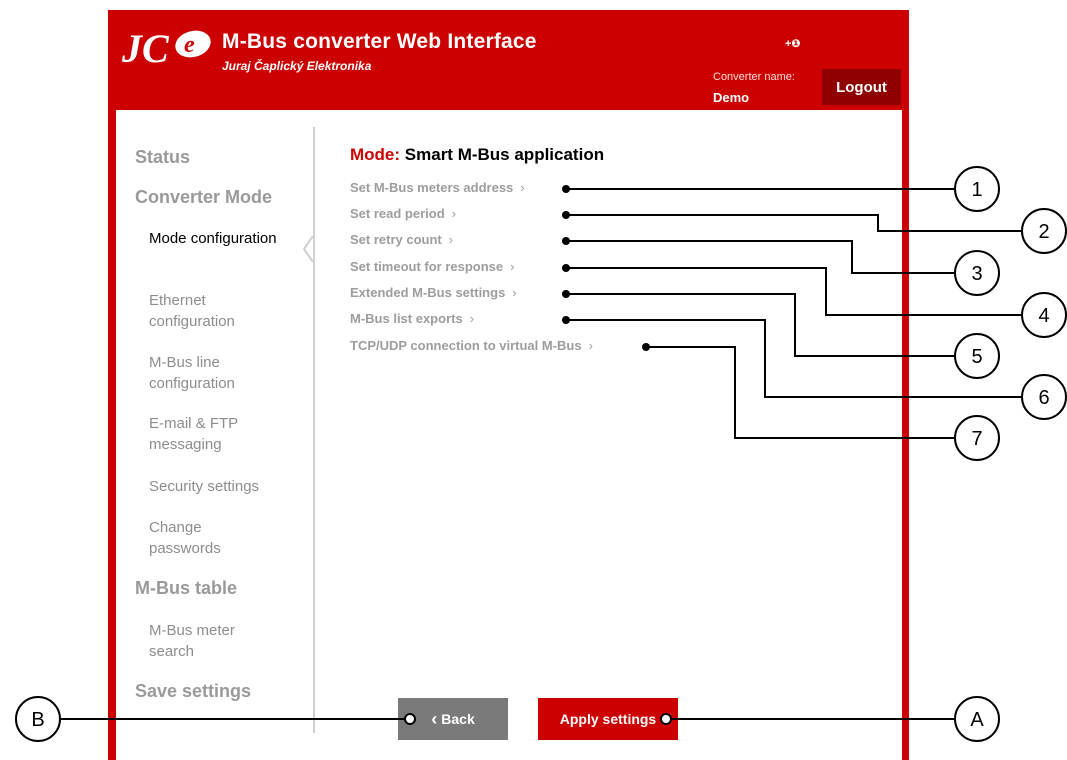 The width and height of the screenshot is (1067, 760). What do you see at coordinates (1043, 398) in the screenshot?
I see `callout-number-6: 6` at bounding box center [1043, 398].